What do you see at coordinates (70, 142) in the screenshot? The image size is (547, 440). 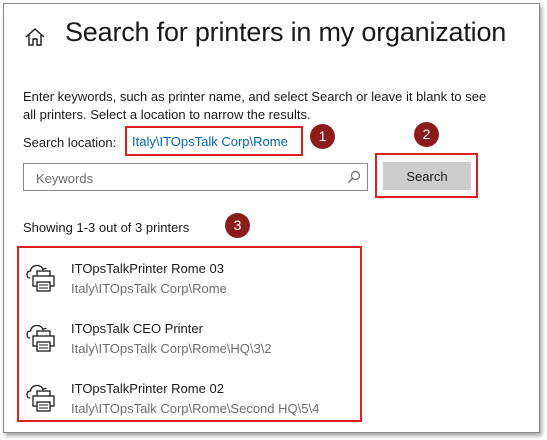 I see `search-location-label: Search location:` at bounding box center [70, 142].